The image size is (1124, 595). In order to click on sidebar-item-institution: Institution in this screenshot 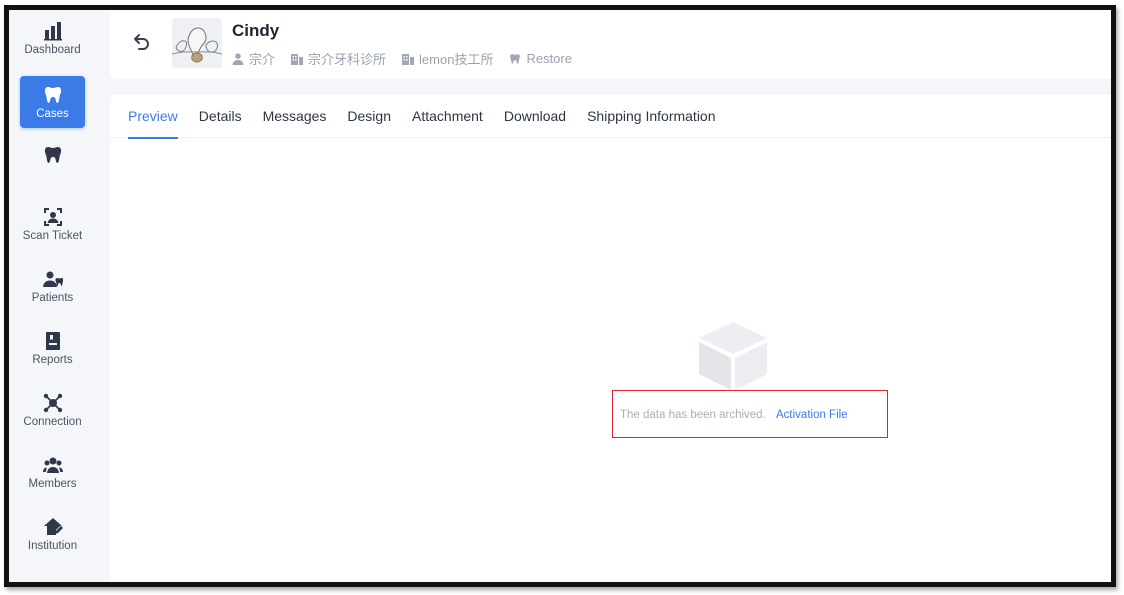, I will do `click(52, 534)`.